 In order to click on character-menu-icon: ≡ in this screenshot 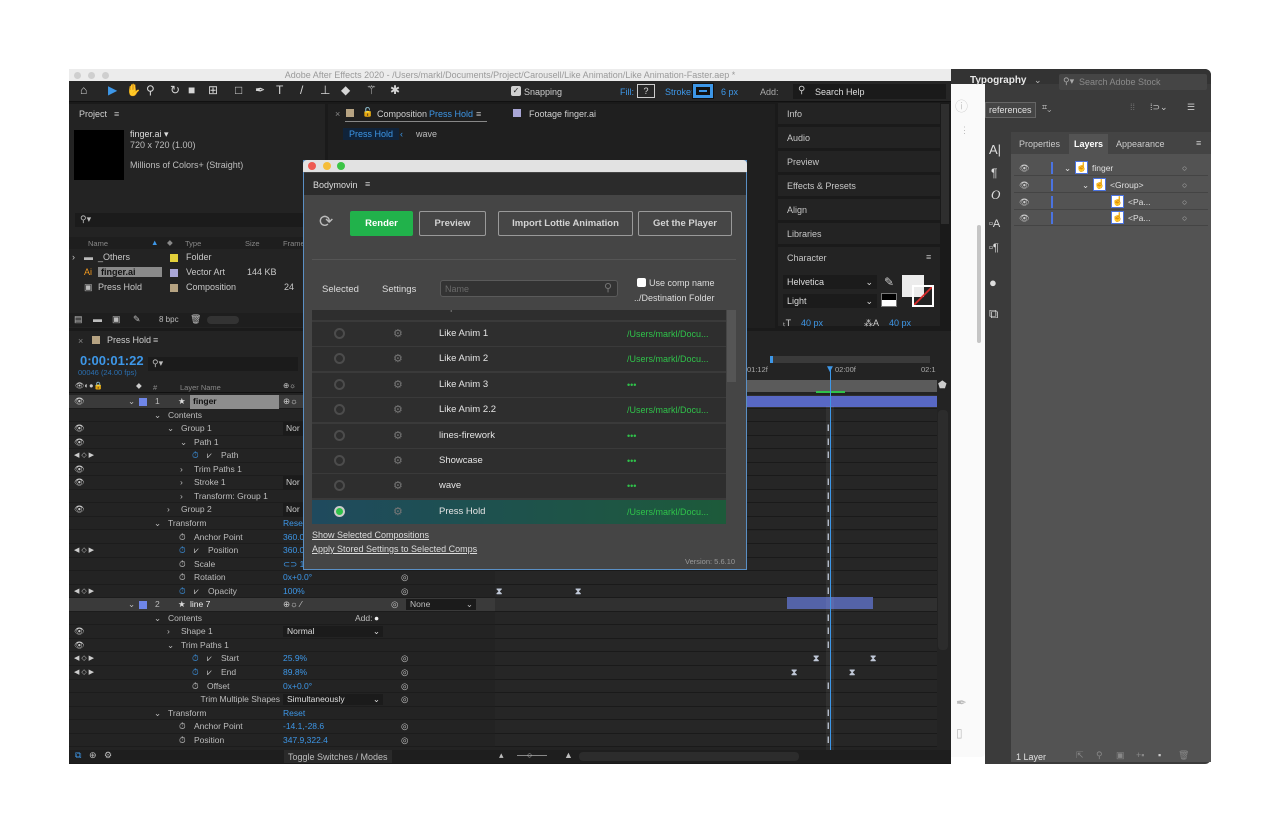, I will do `click(928, 257)`.